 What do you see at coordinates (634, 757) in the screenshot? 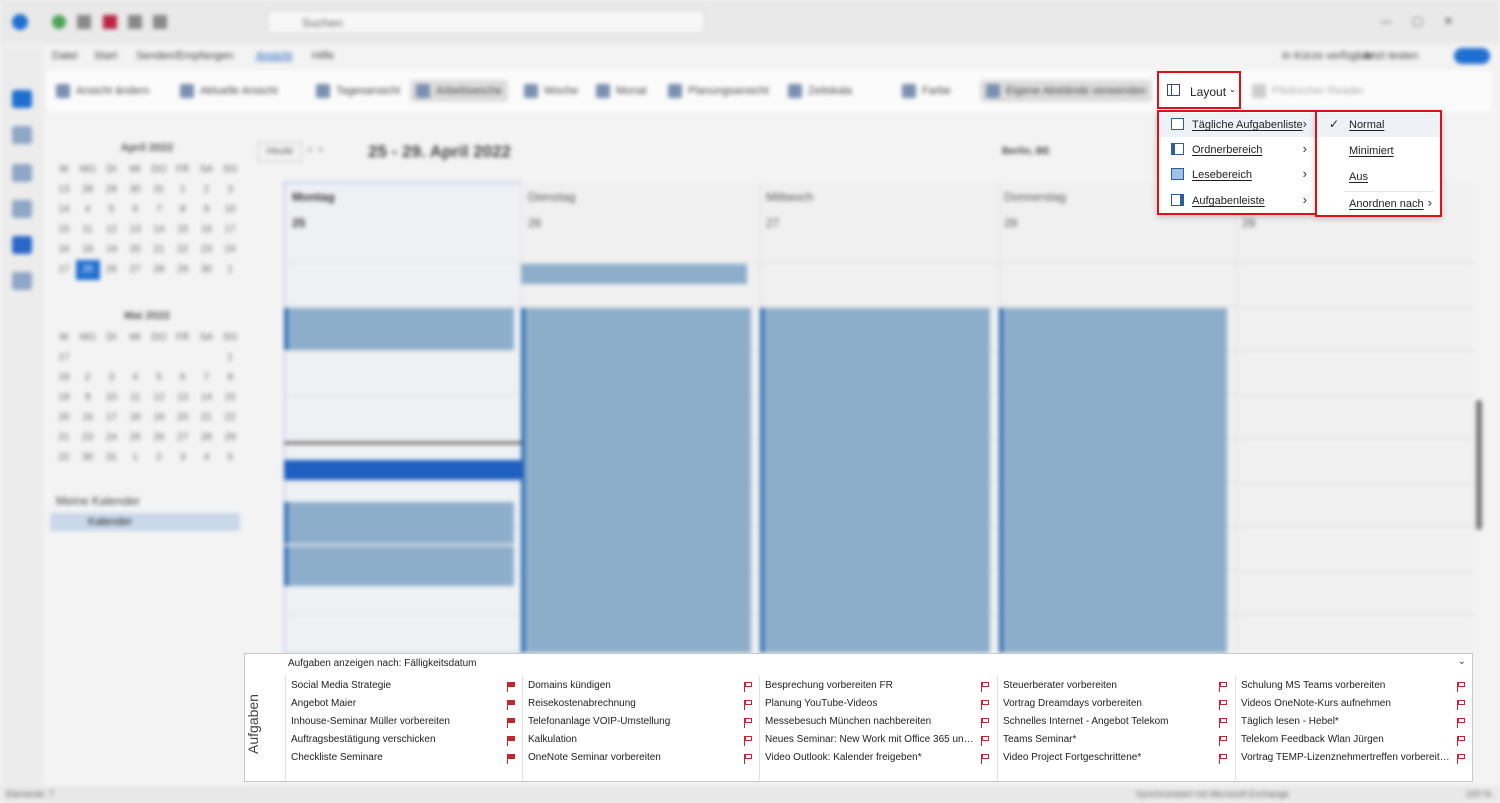
I see `task-item: OneNote Seminar vorbereiten` at bounding box center [634, 757].